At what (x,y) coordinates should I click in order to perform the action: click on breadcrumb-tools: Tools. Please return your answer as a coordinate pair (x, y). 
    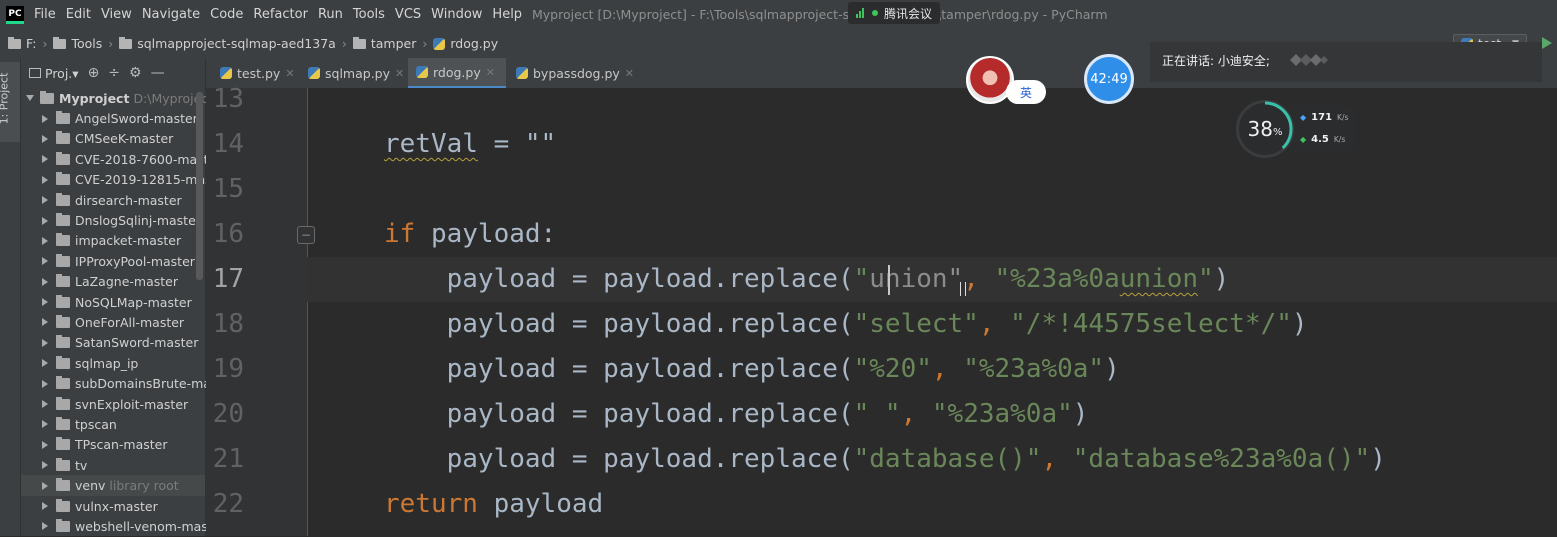
    Looking at the image, I should click on (77, 43).